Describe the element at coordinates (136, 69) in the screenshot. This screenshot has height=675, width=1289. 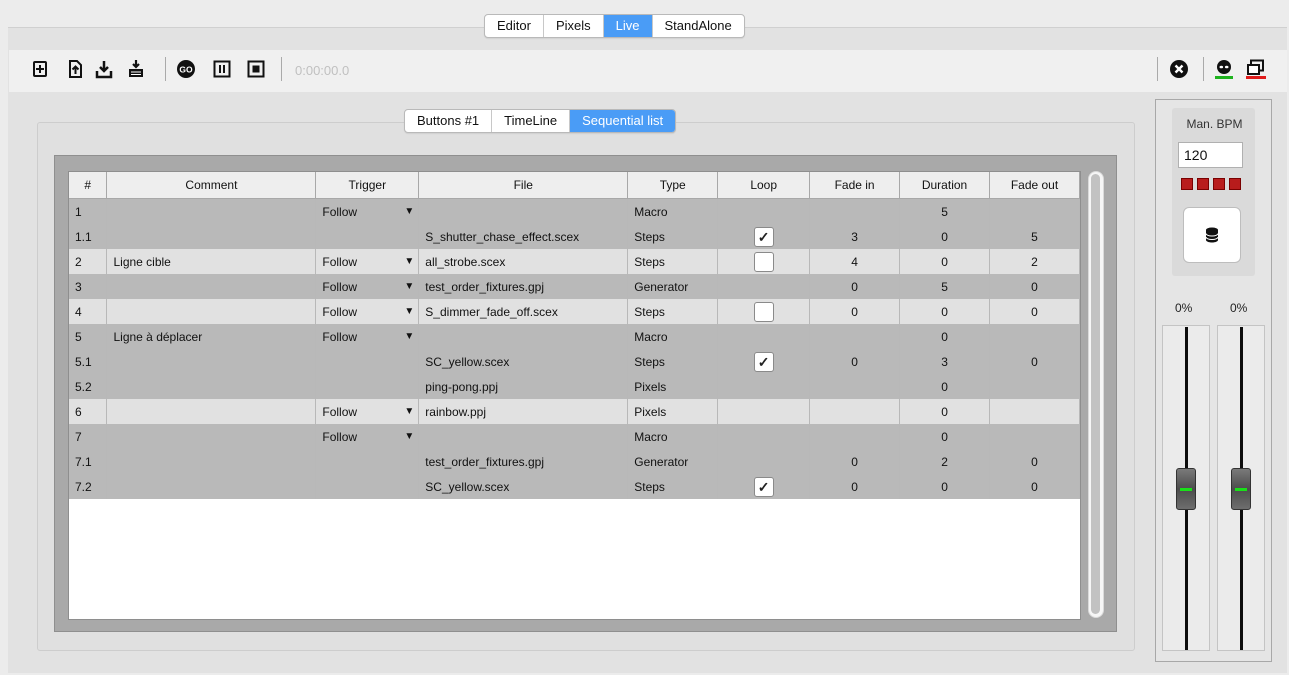
I see `save-icon` at that location.